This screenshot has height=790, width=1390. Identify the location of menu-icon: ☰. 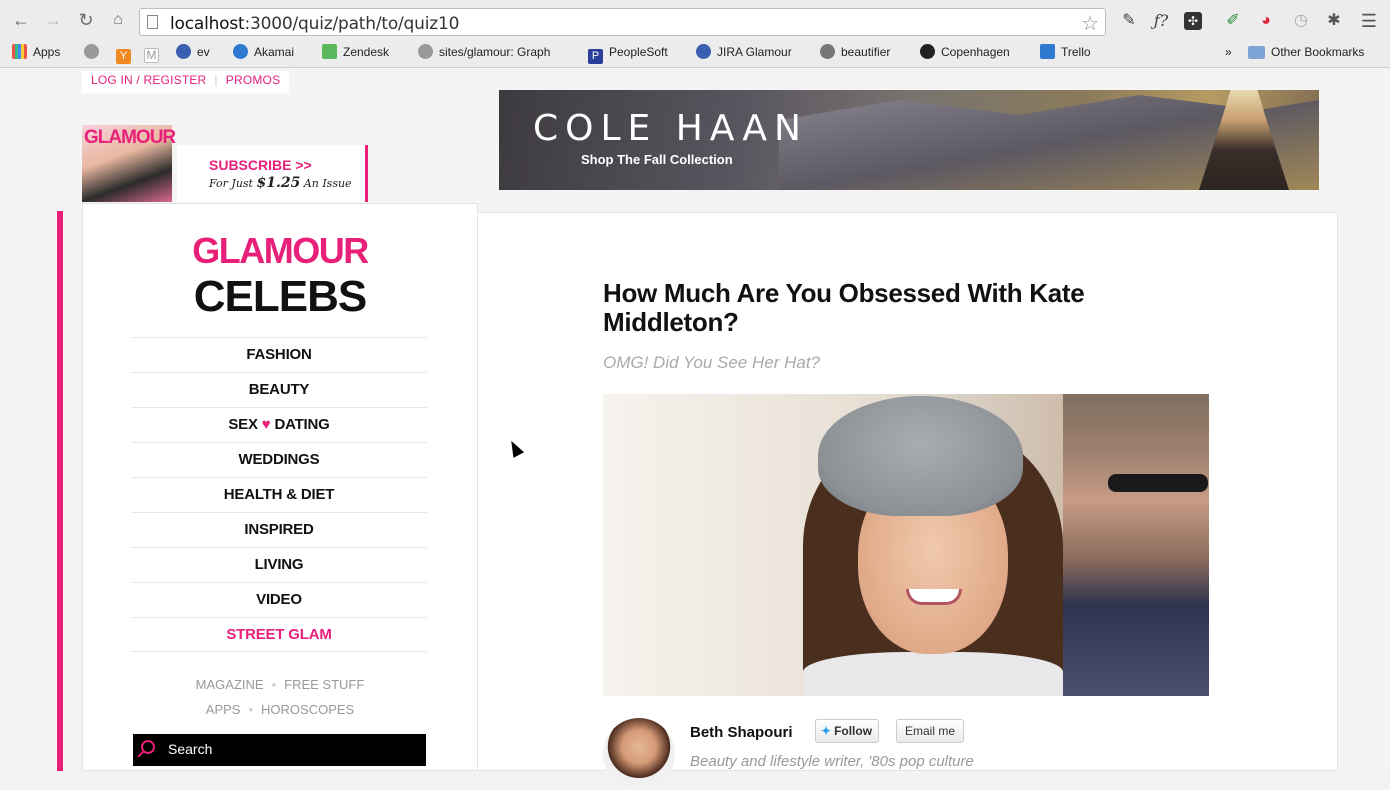
(1369, 21).